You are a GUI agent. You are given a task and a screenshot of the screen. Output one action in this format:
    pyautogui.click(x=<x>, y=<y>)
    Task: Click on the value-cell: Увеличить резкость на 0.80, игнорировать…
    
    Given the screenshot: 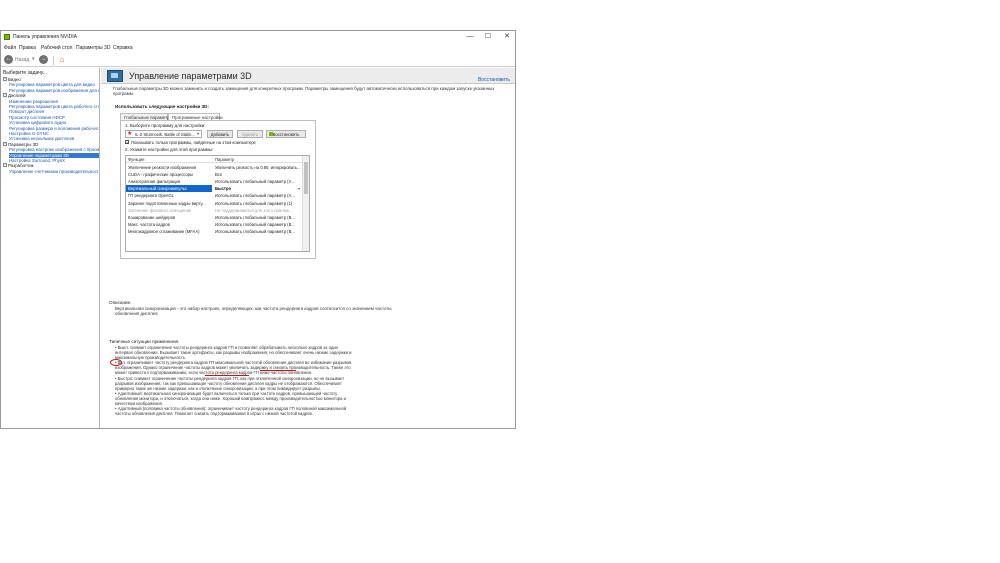 What is the action you would take?
    pyautogui.click(x=257, y=167)
    